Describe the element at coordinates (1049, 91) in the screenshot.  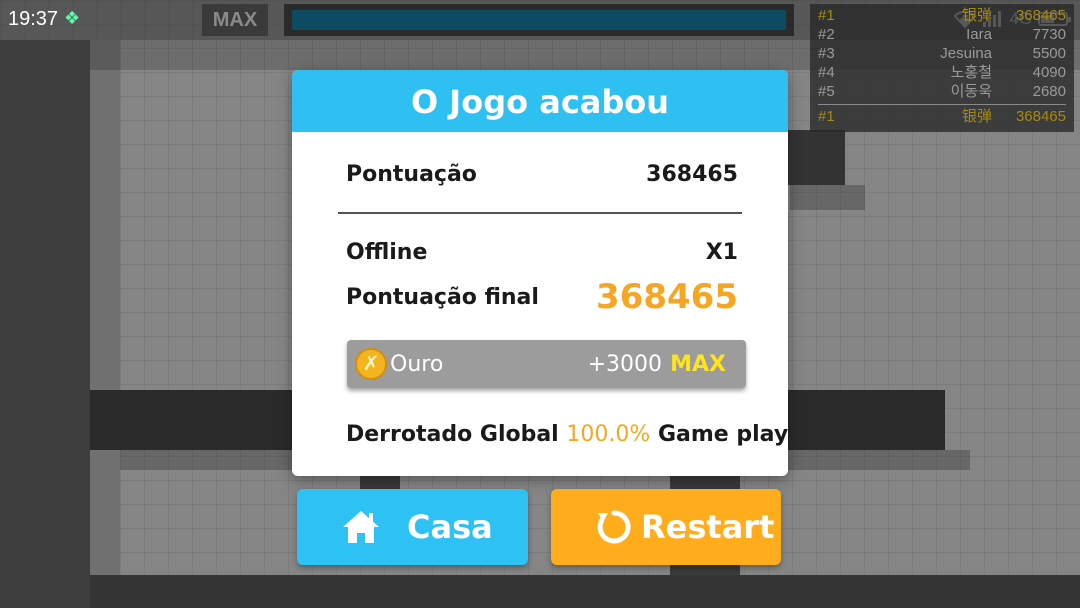
I see `leaderboard-score: 2680` at that location.